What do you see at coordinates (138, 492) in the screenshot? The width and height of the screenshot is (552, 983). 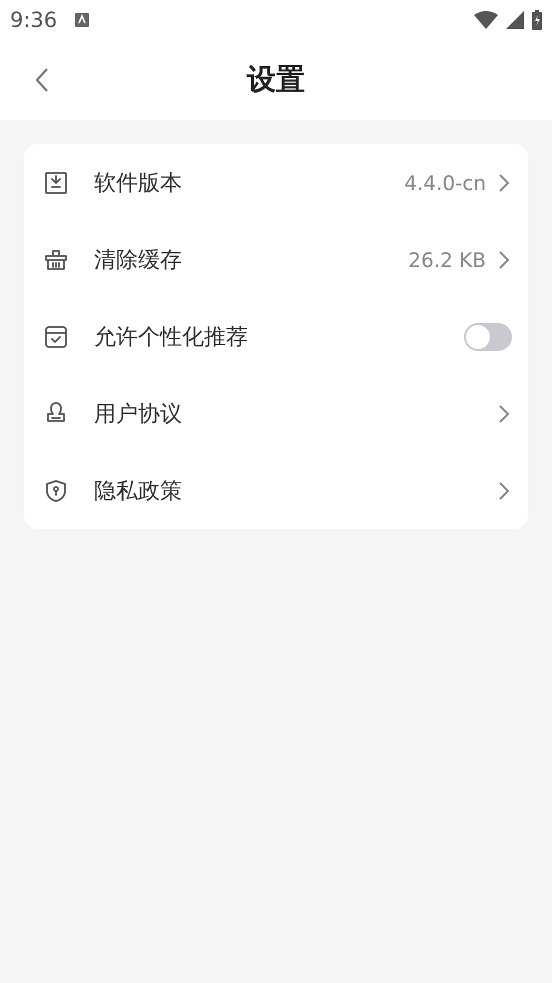 I see `setting-label: 隐私政策` at bounding box center [138, 492].